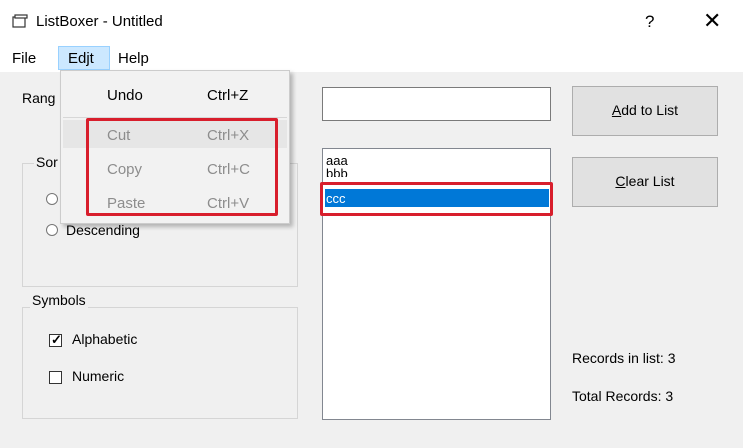 The image size is (743, 448). What do you see at coordinates (228, 95) in the screenshot?
I see `undo-shortcut: Ctrl+Z` at bounding box center [228, 95].